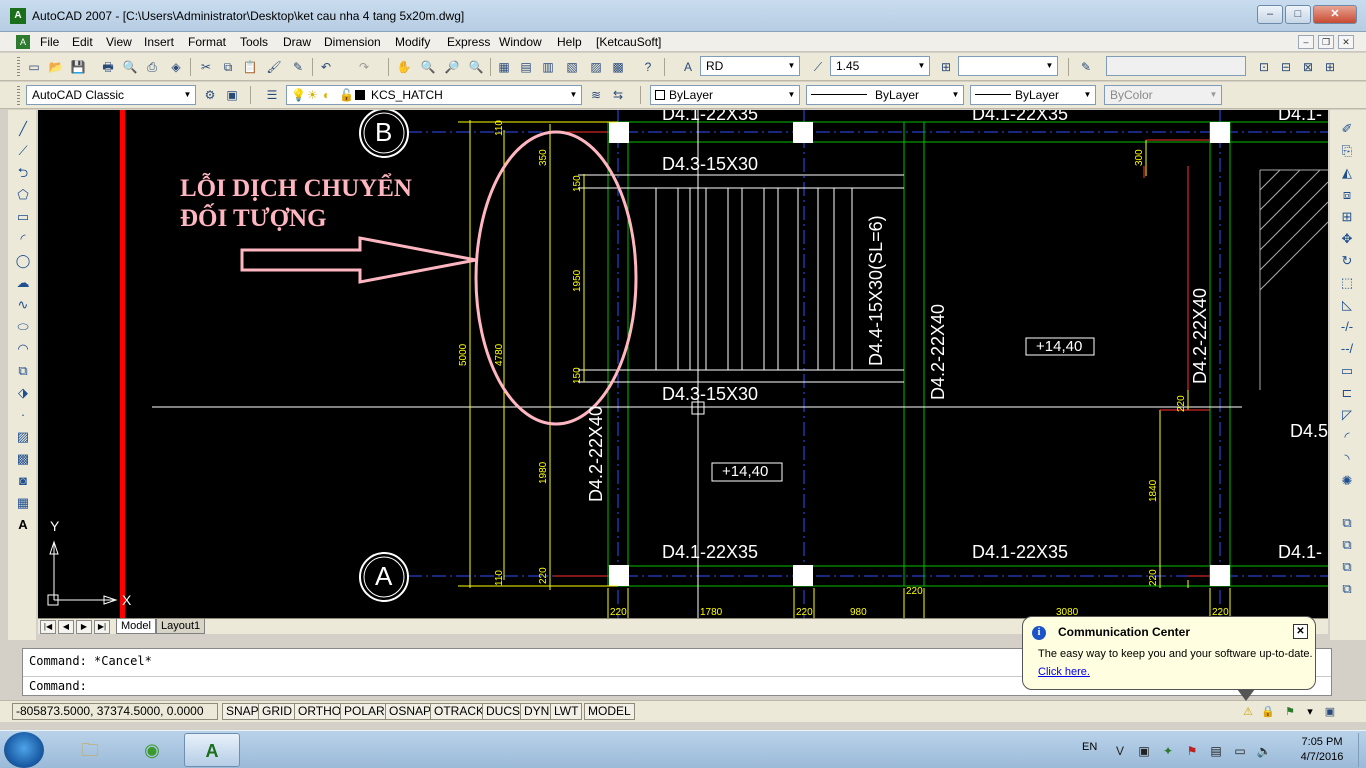  I want to click on insert-block-icon: ⧉, so click(23, 371).